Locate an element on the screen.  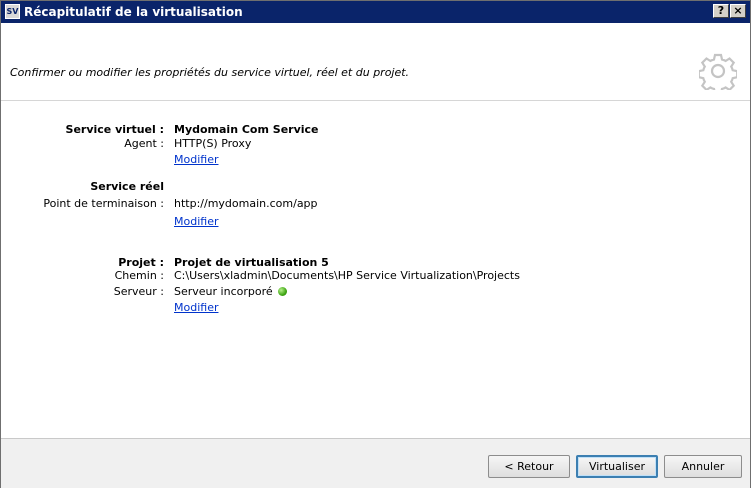
endpoint-label: Point de terminaison : is located at coordinates (103, 203).